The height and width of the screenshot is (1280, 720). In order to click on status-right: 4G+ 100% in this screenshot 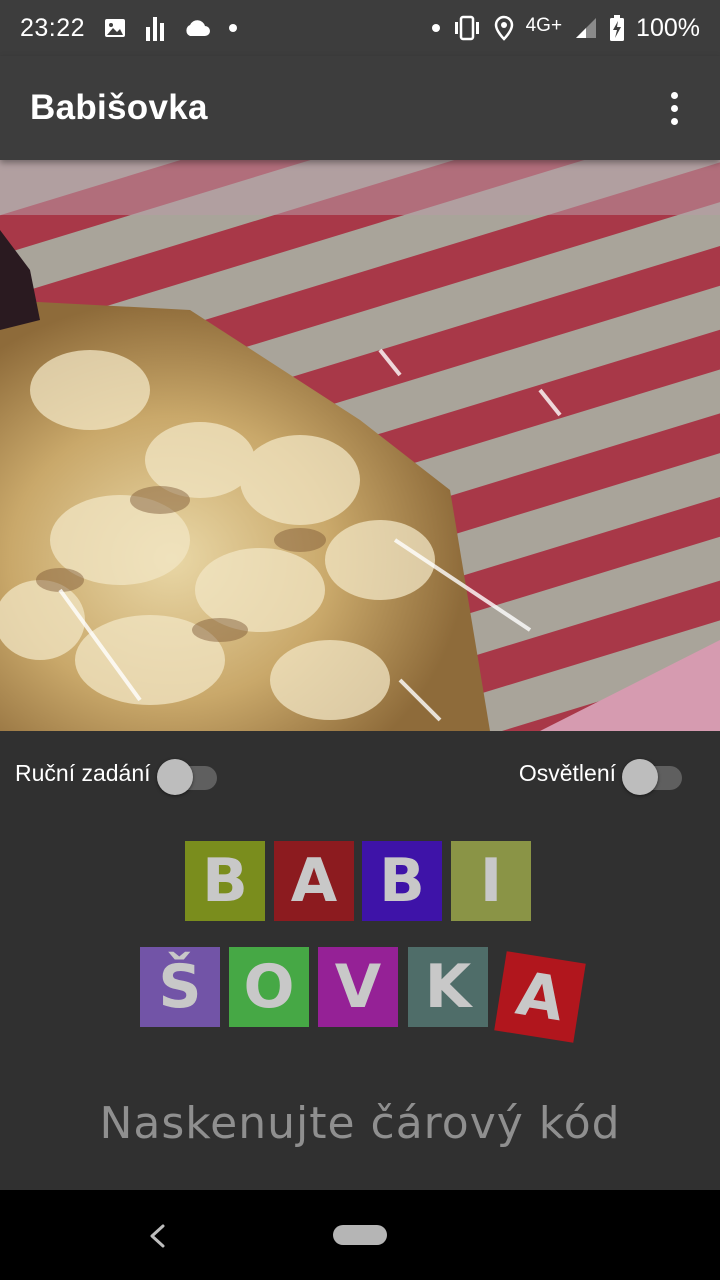, I will do `click(565, 28)`.